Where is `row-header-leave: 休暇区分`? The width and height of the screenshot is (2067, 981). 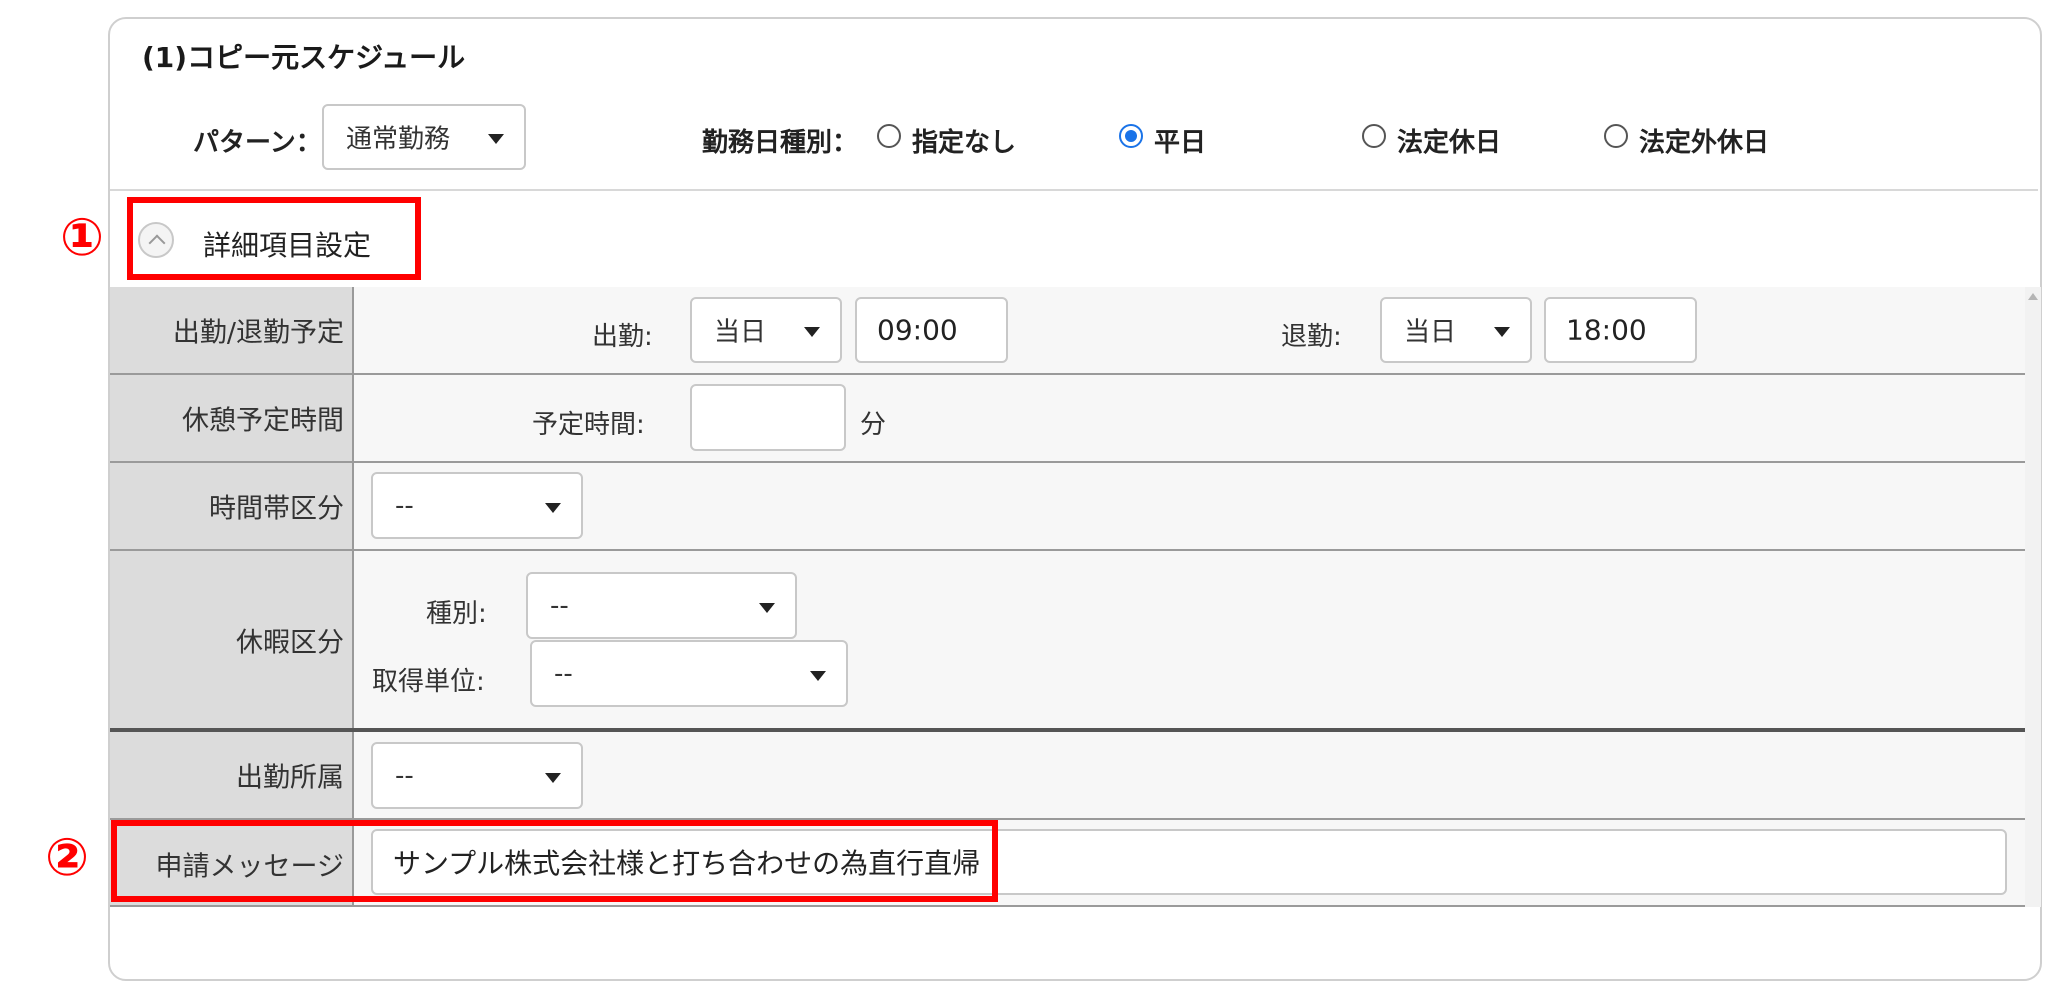
row-header-leave: 休暇区分 is located at coordinates (231, 640).